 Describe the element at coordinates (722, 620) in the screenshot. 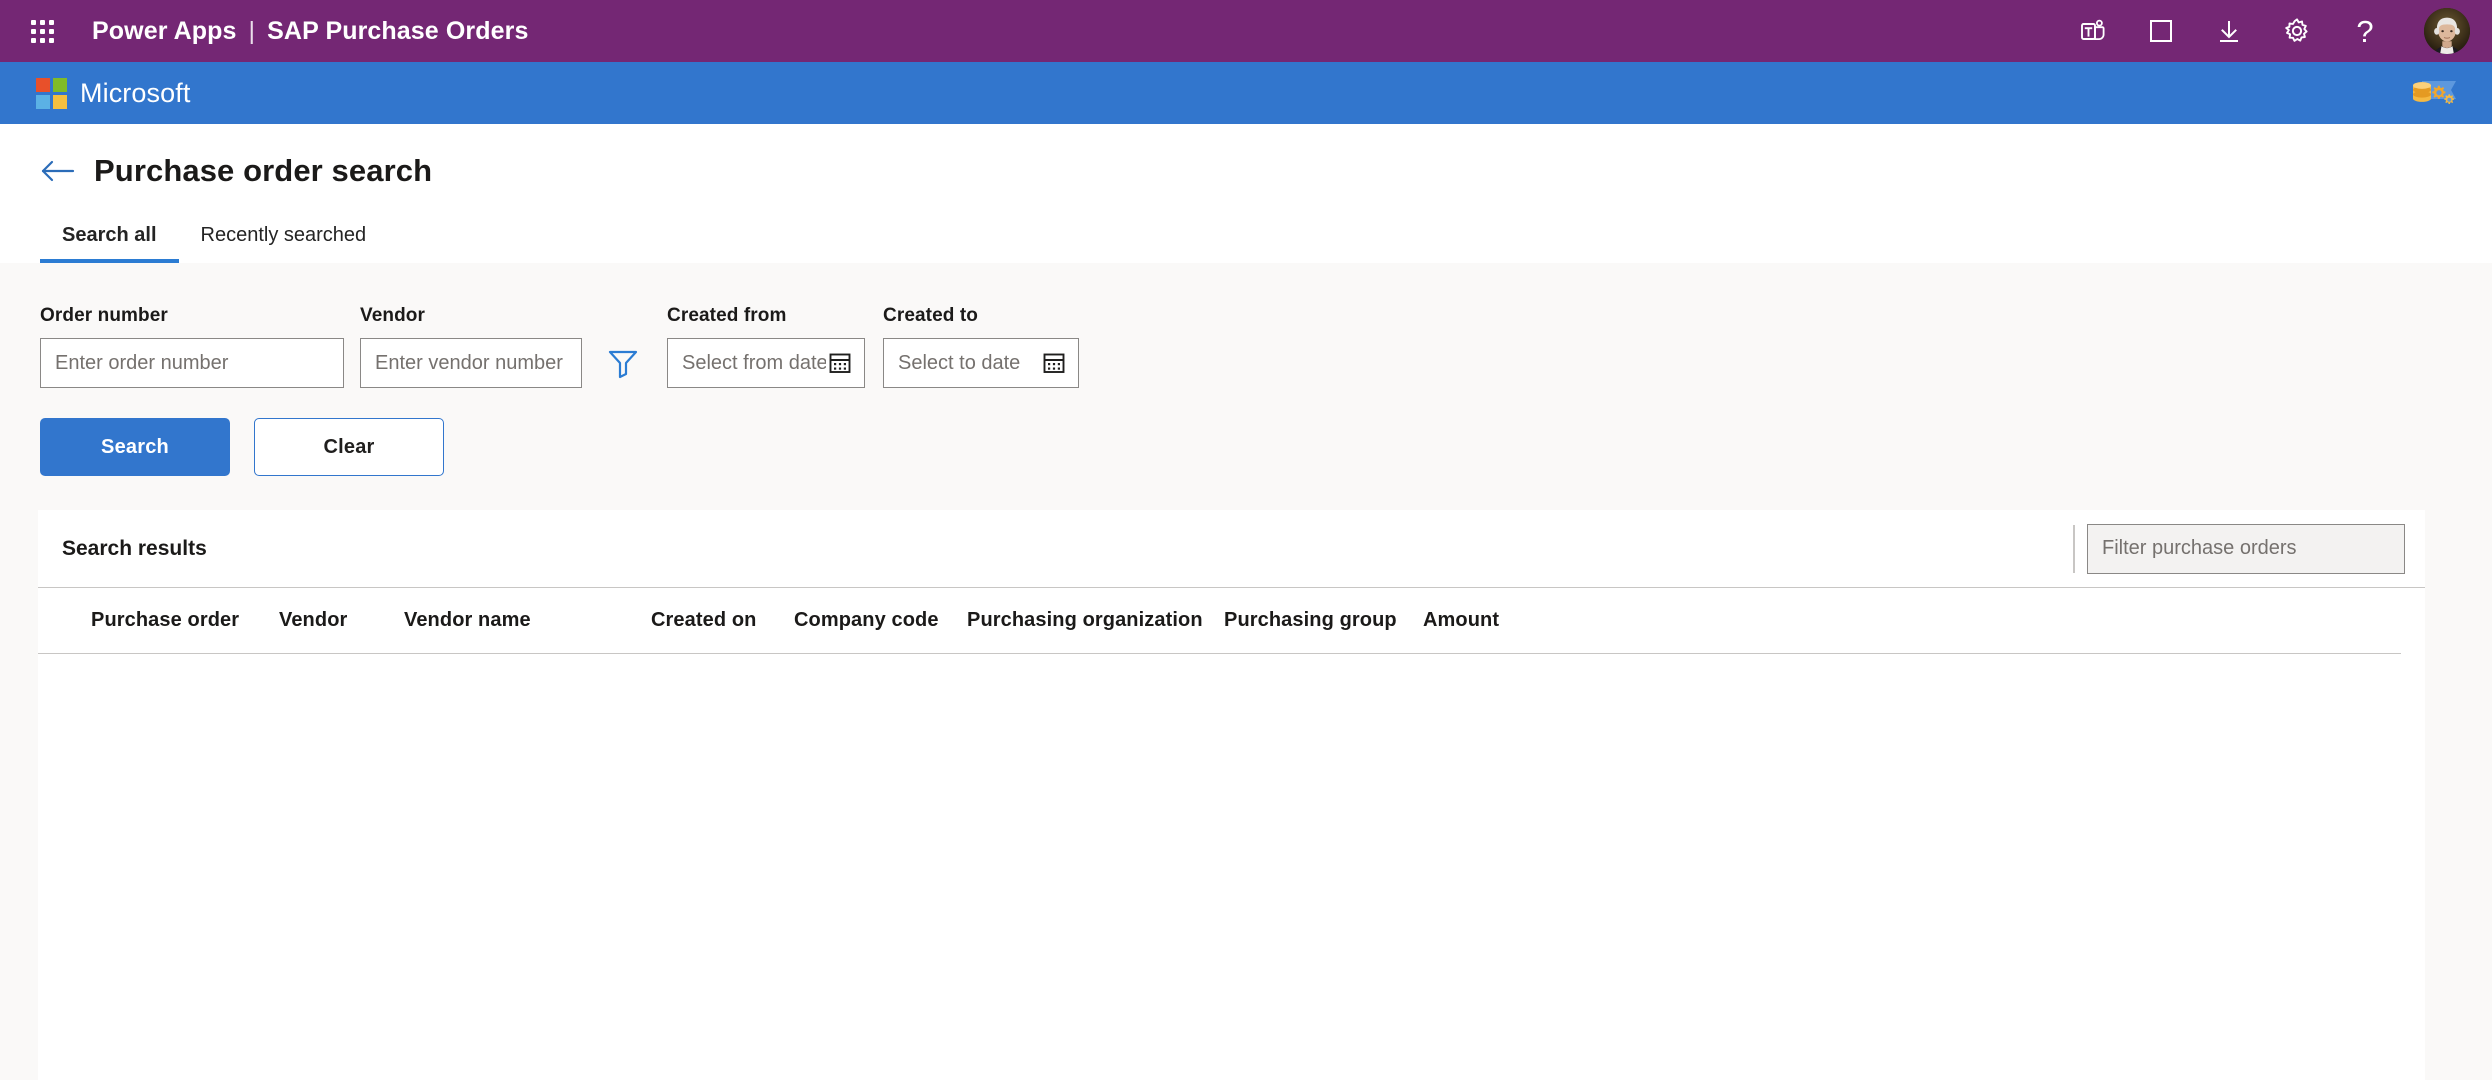

I see `column-header-created-on: Created on` at that location.